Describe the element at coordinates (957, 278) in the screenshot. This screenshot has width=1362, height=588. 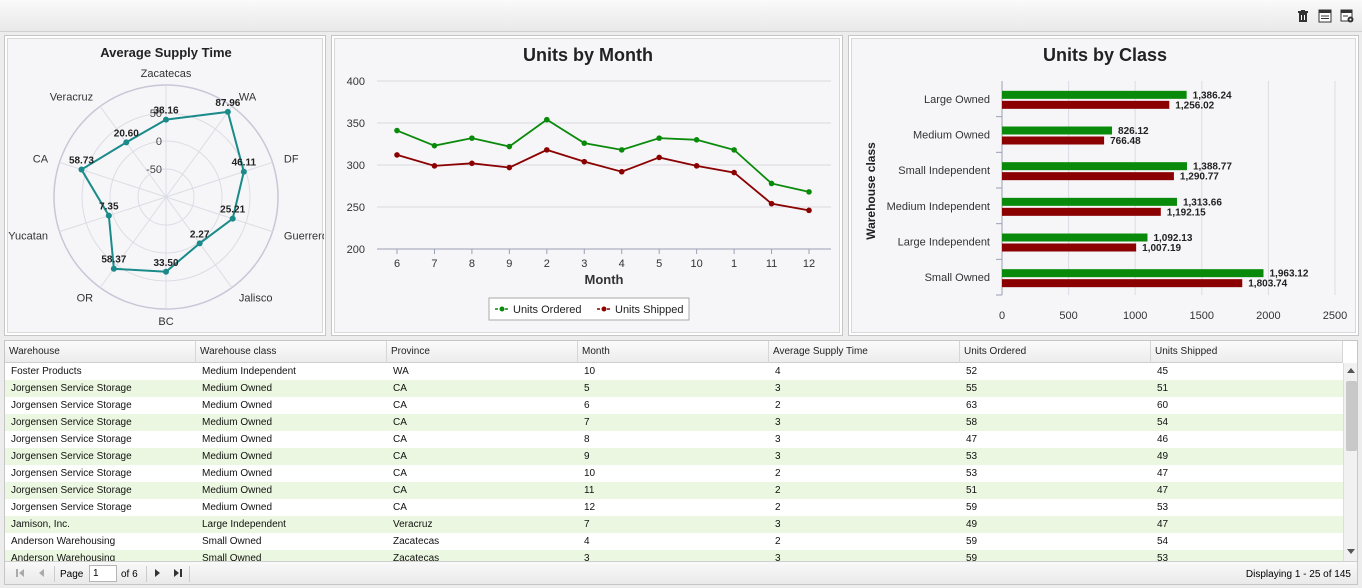
I see `bar-category-label: Small Owned` at that location.